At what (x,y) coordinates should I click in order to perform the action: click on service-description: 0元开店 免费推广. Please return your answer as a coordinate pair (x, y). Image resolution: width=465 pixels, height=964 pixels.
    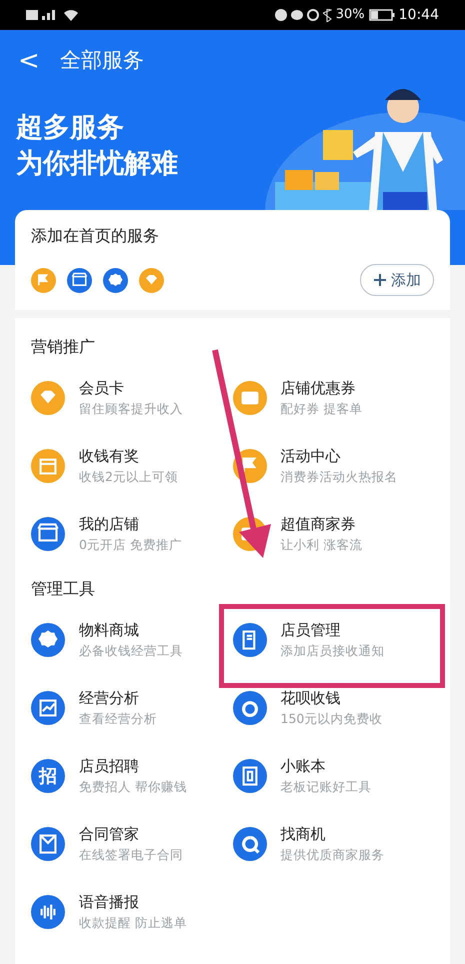
    Looking at the image, I should click on (130, 545).